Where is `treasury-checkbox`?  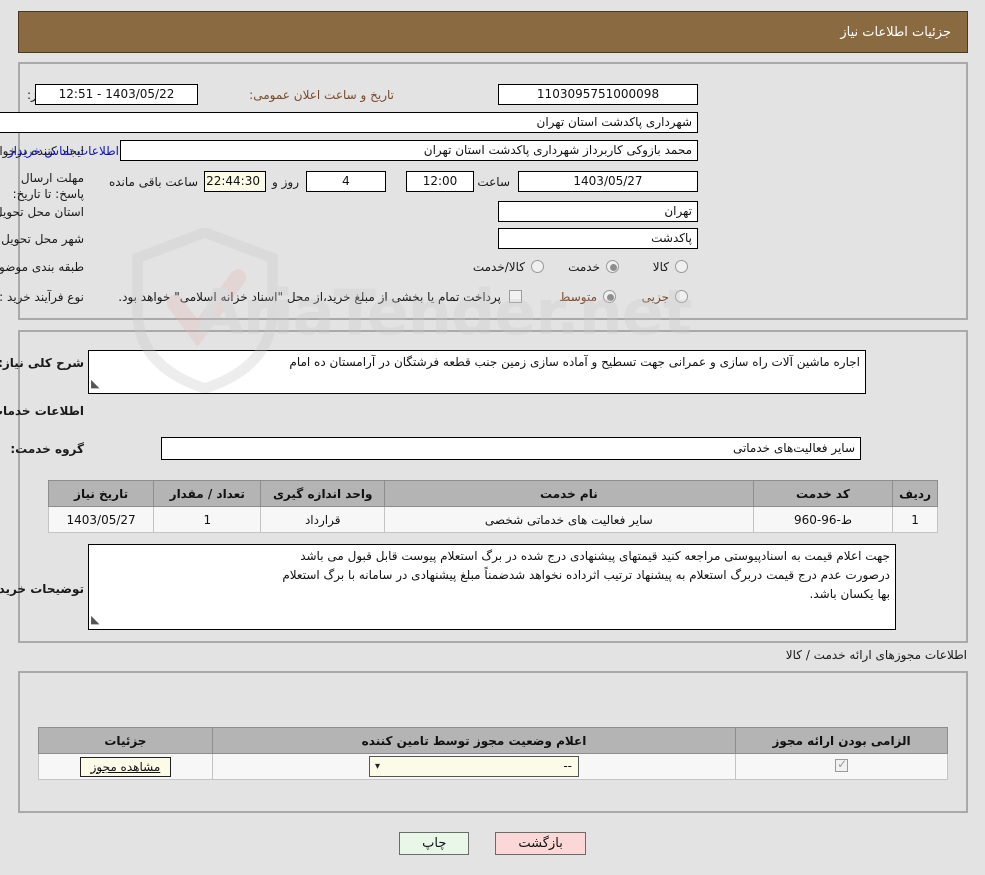 treasury-checkbox is located at coordinates (515, 296).